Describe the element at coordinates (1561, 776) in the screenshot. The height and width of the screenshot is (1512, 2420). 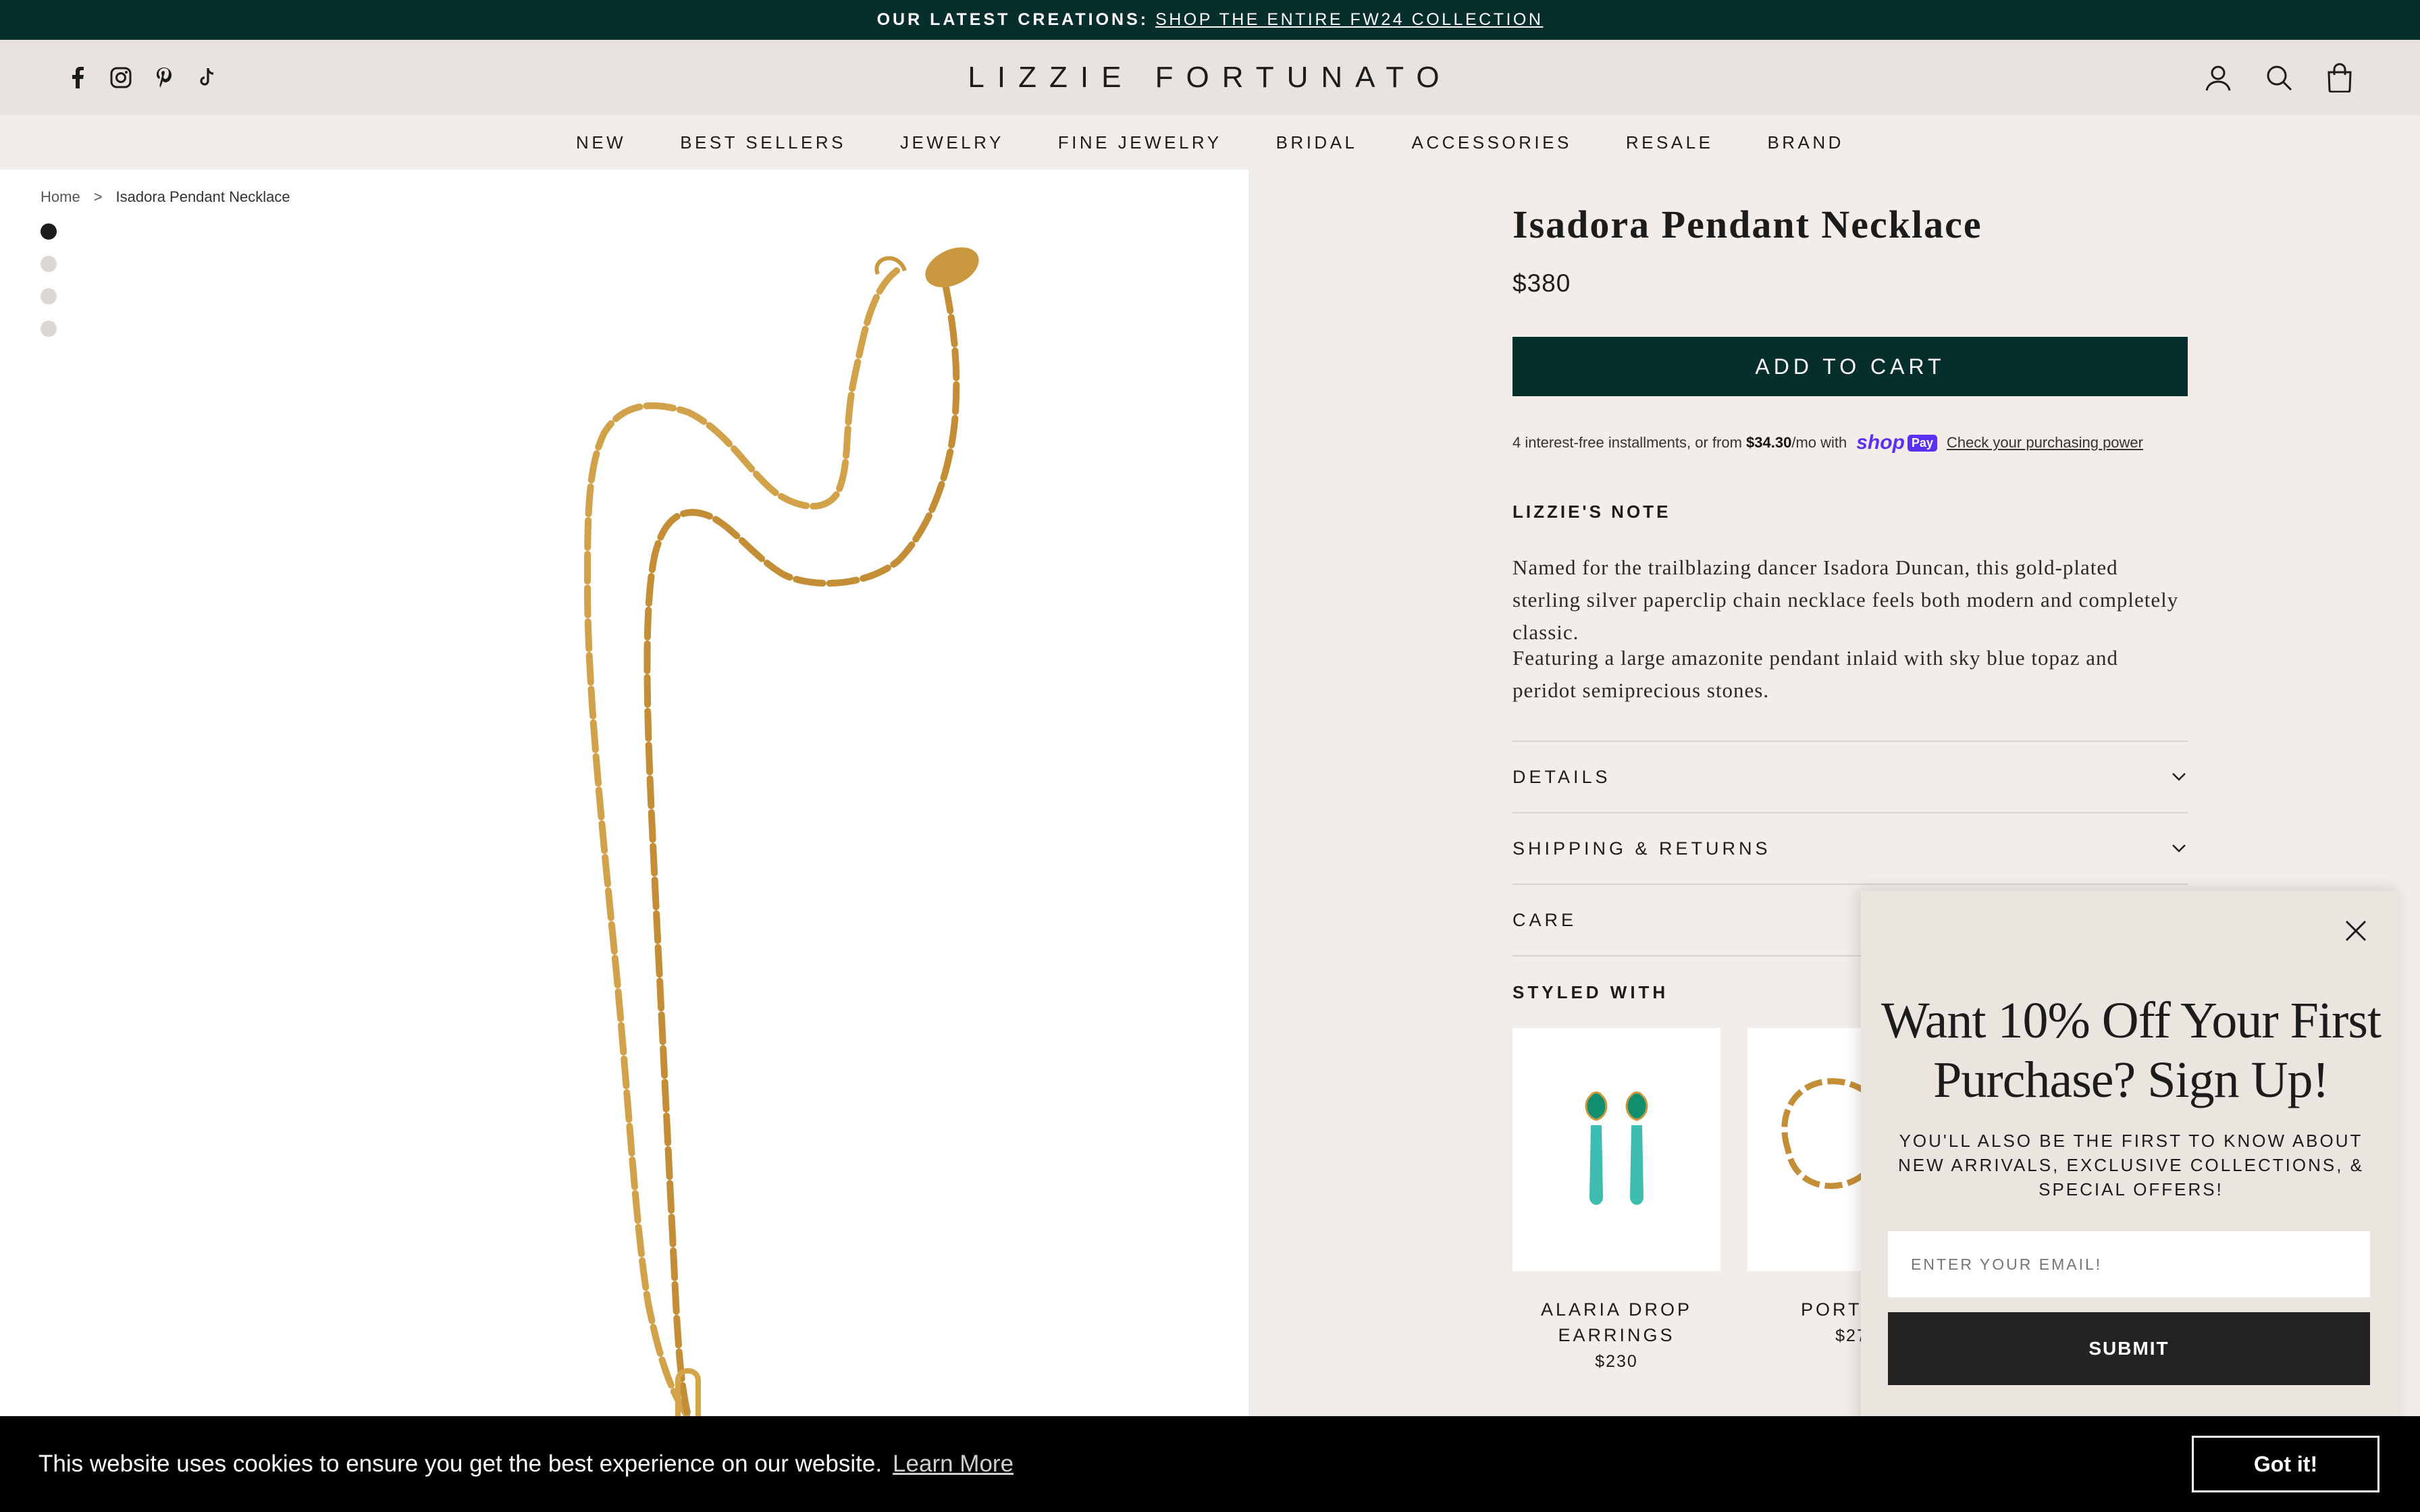
I see `accordion-label: DETAILS` at that location.